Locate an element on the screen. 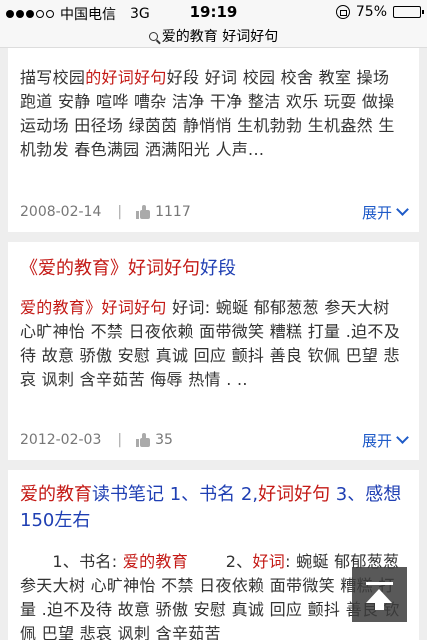 This screenshot has height=640, width=427. url-bar-text: 爱的教育 好词好句 is located at coordinates (220, 37).